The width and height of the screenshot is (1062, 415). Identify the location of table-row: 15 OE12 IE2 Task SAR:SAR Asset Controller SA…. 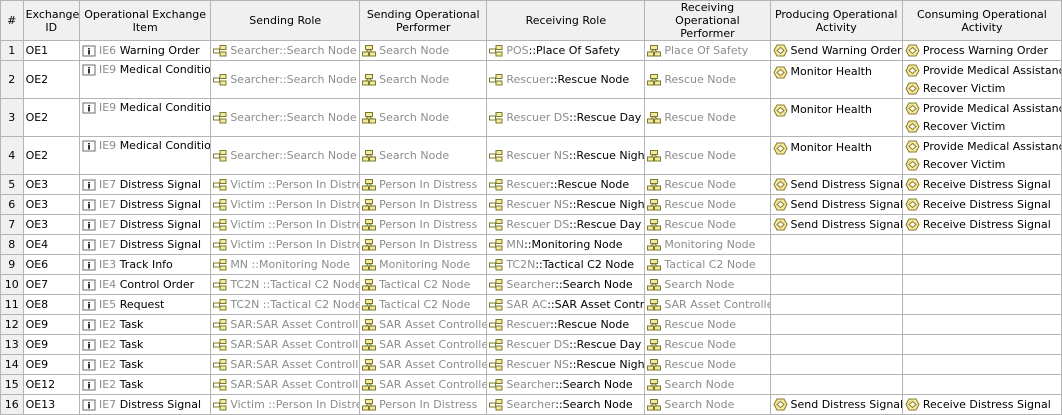
(531, 384).